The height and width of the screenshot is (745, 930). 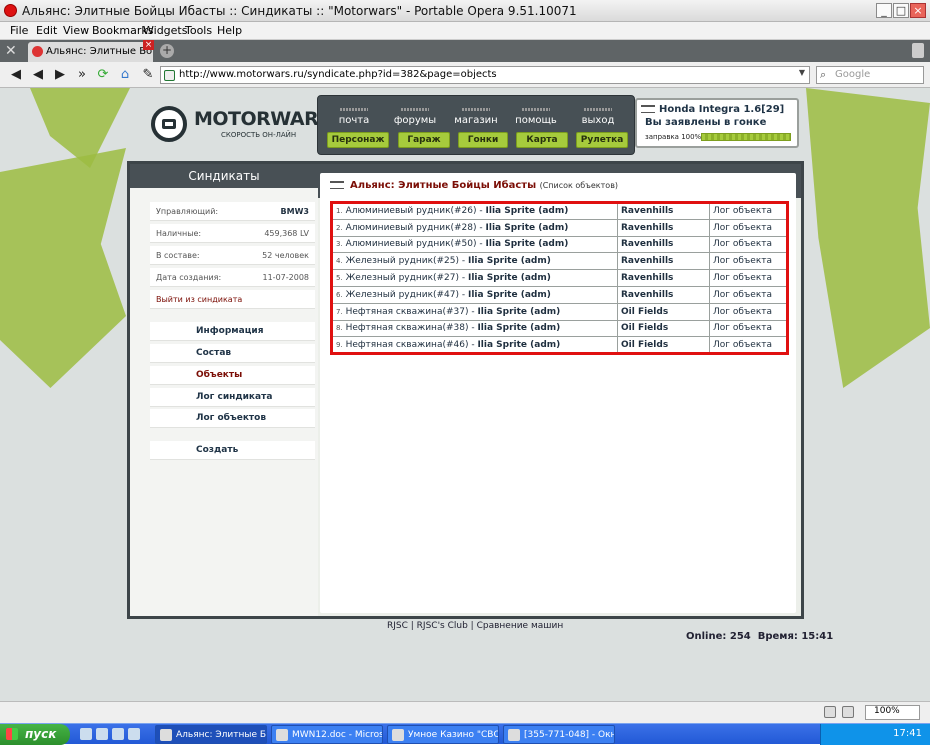 What do you see at coordinates (802, 75) in the screenshot?
I see `address-dropdown-icon: ▼` at bounding box center [802, 75].